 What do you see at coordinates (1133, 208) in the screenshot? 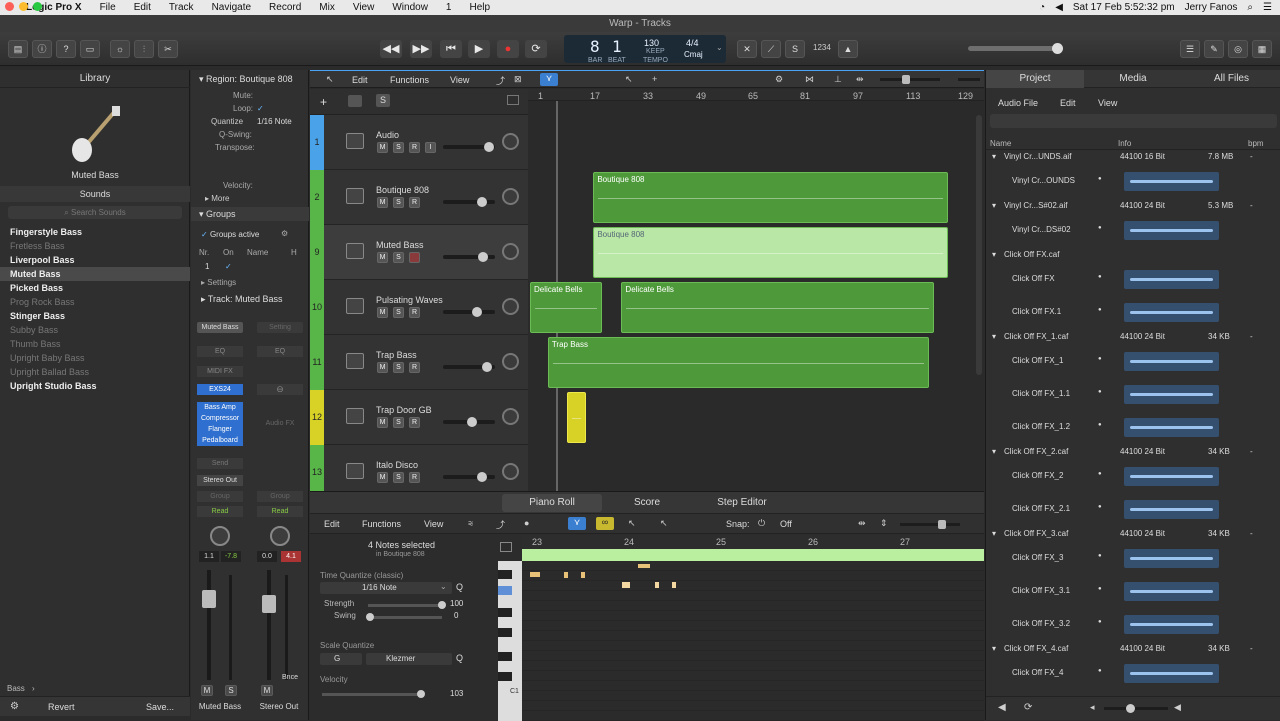
I see `file-row: ▾ Vinyl Cr...S#02.aif 44100 24 Bit 5.3 MB -` at bounding box center [1133, 208].